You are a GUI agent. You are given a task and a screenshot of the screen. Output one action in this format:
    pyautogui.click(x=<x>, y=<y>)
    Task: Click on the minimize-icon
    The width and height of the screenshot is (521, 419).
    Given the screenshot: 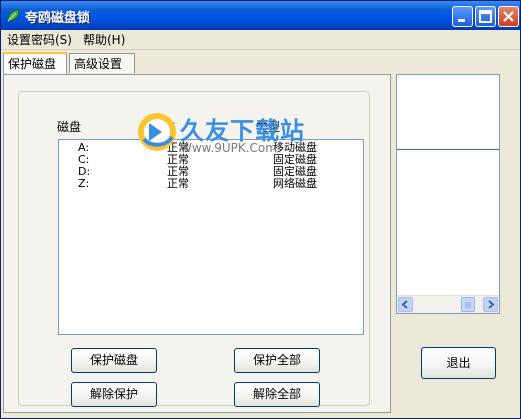 What is the action you would take?
    pyautogui.click(x=461, y=20)
    